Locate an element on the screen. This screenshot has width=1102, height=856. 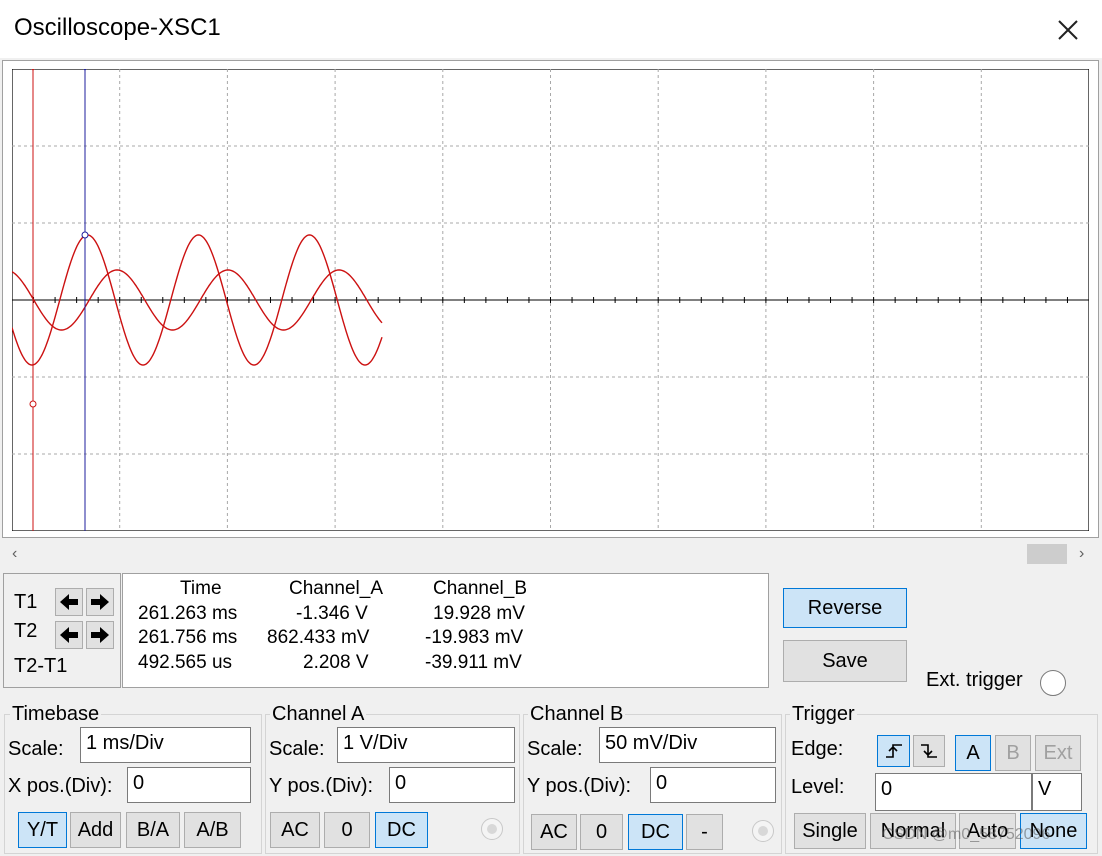
ext-trigger-label: Ext. trigger is located at coordinates (974, 680).